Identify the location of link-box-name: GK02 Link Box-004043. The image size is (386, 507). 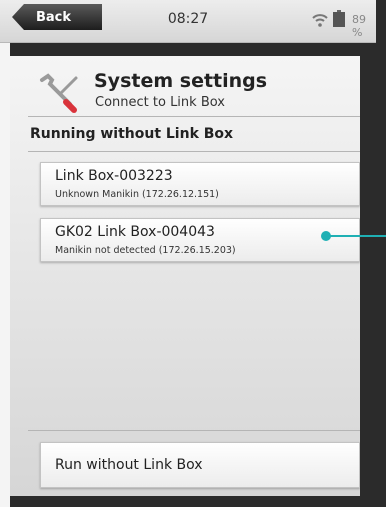
(135, 232).